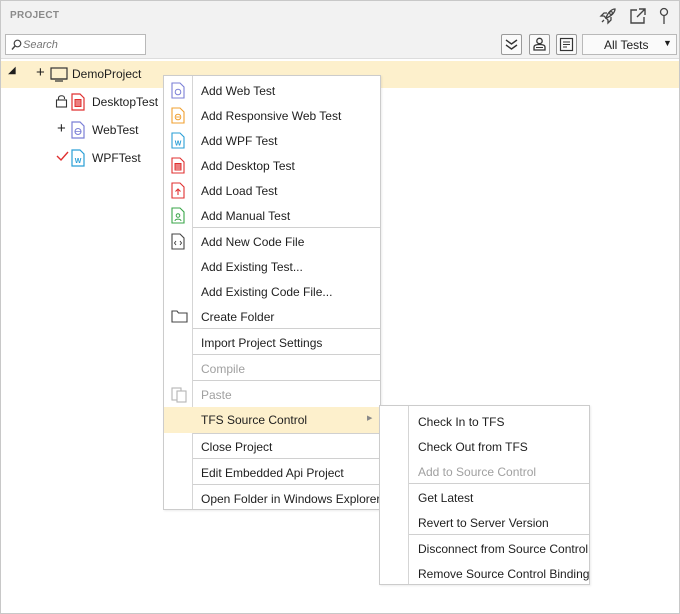 The height and width of the screenshot is (614, 680). I want to click on menu-item-label: Close Project, so click(237, 447).